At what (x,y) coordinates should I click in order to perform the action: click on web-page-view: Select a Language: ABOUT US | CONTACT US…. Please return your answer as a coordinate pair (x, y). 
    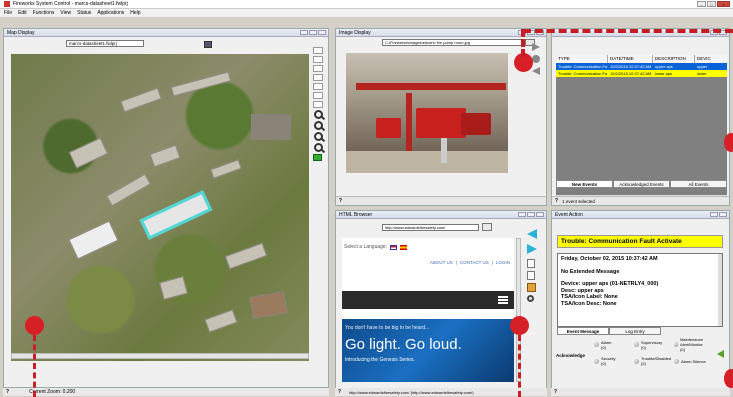
    Looking at the image, I should click on (428, 310).